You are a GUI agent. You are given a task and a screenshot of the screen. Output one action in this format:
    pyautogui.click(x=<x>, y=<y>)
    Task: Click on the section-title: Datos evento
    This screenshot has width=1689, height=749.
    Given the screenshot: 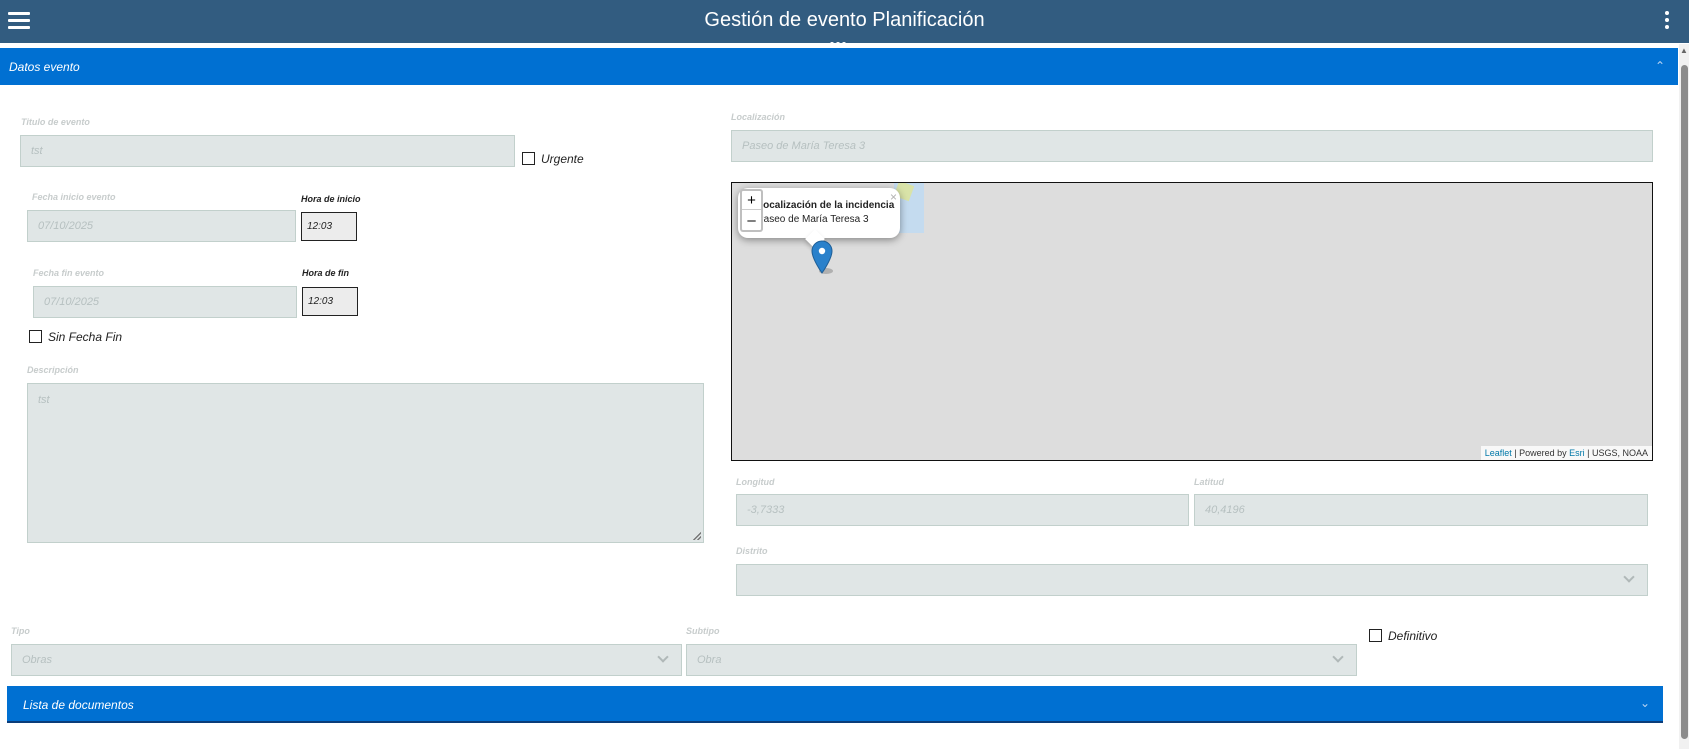 What is the action you would take?
    pyautogui.click(x=44, y=67)
    